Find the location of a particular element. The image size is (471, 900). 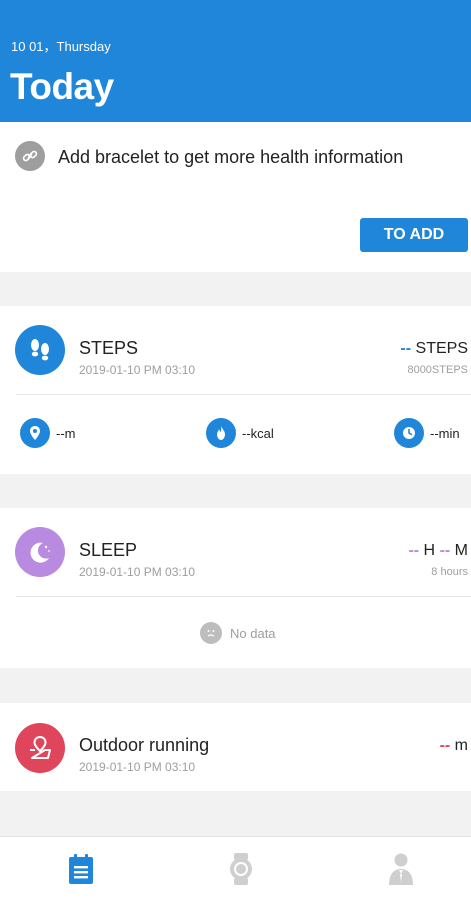

sleep-hours-dash: -- is located at coordinates (414, 550).